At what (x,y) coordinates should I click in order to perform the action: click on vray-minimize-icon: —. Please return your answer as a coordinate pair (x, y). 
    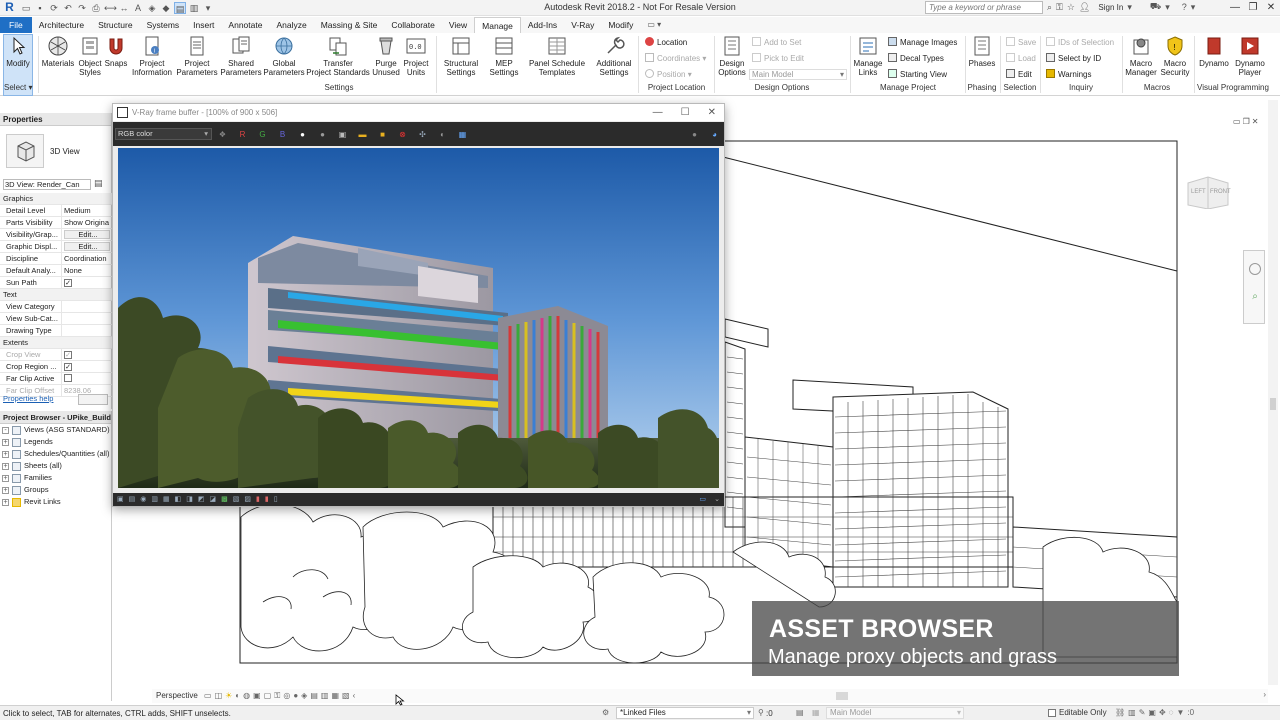
    Looking at the image, I should click on (658, 112).